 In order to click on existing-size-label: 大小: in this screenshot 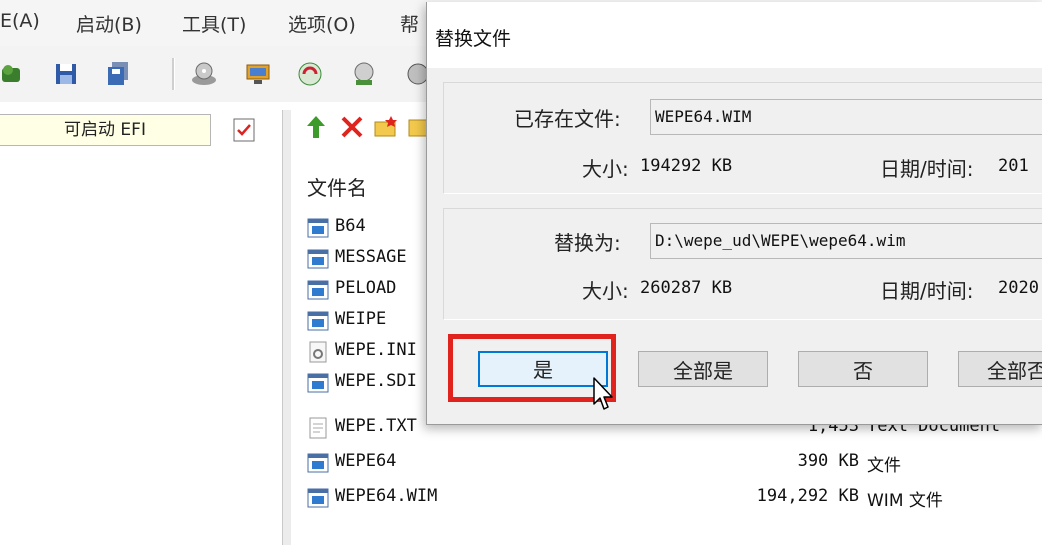, I will do `click(605, 169)`.